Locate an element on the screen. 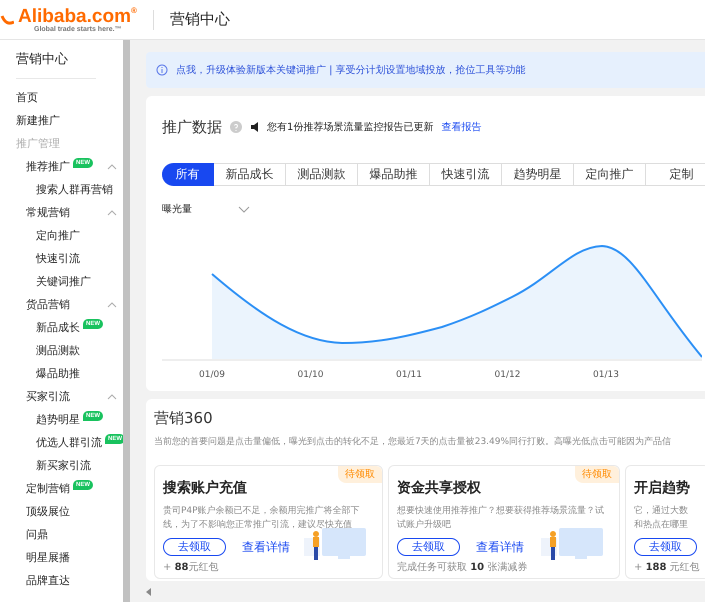 Image resolution: width=705 pixels, height=603 pixels. help-icon is located at coordinates (236, 127).